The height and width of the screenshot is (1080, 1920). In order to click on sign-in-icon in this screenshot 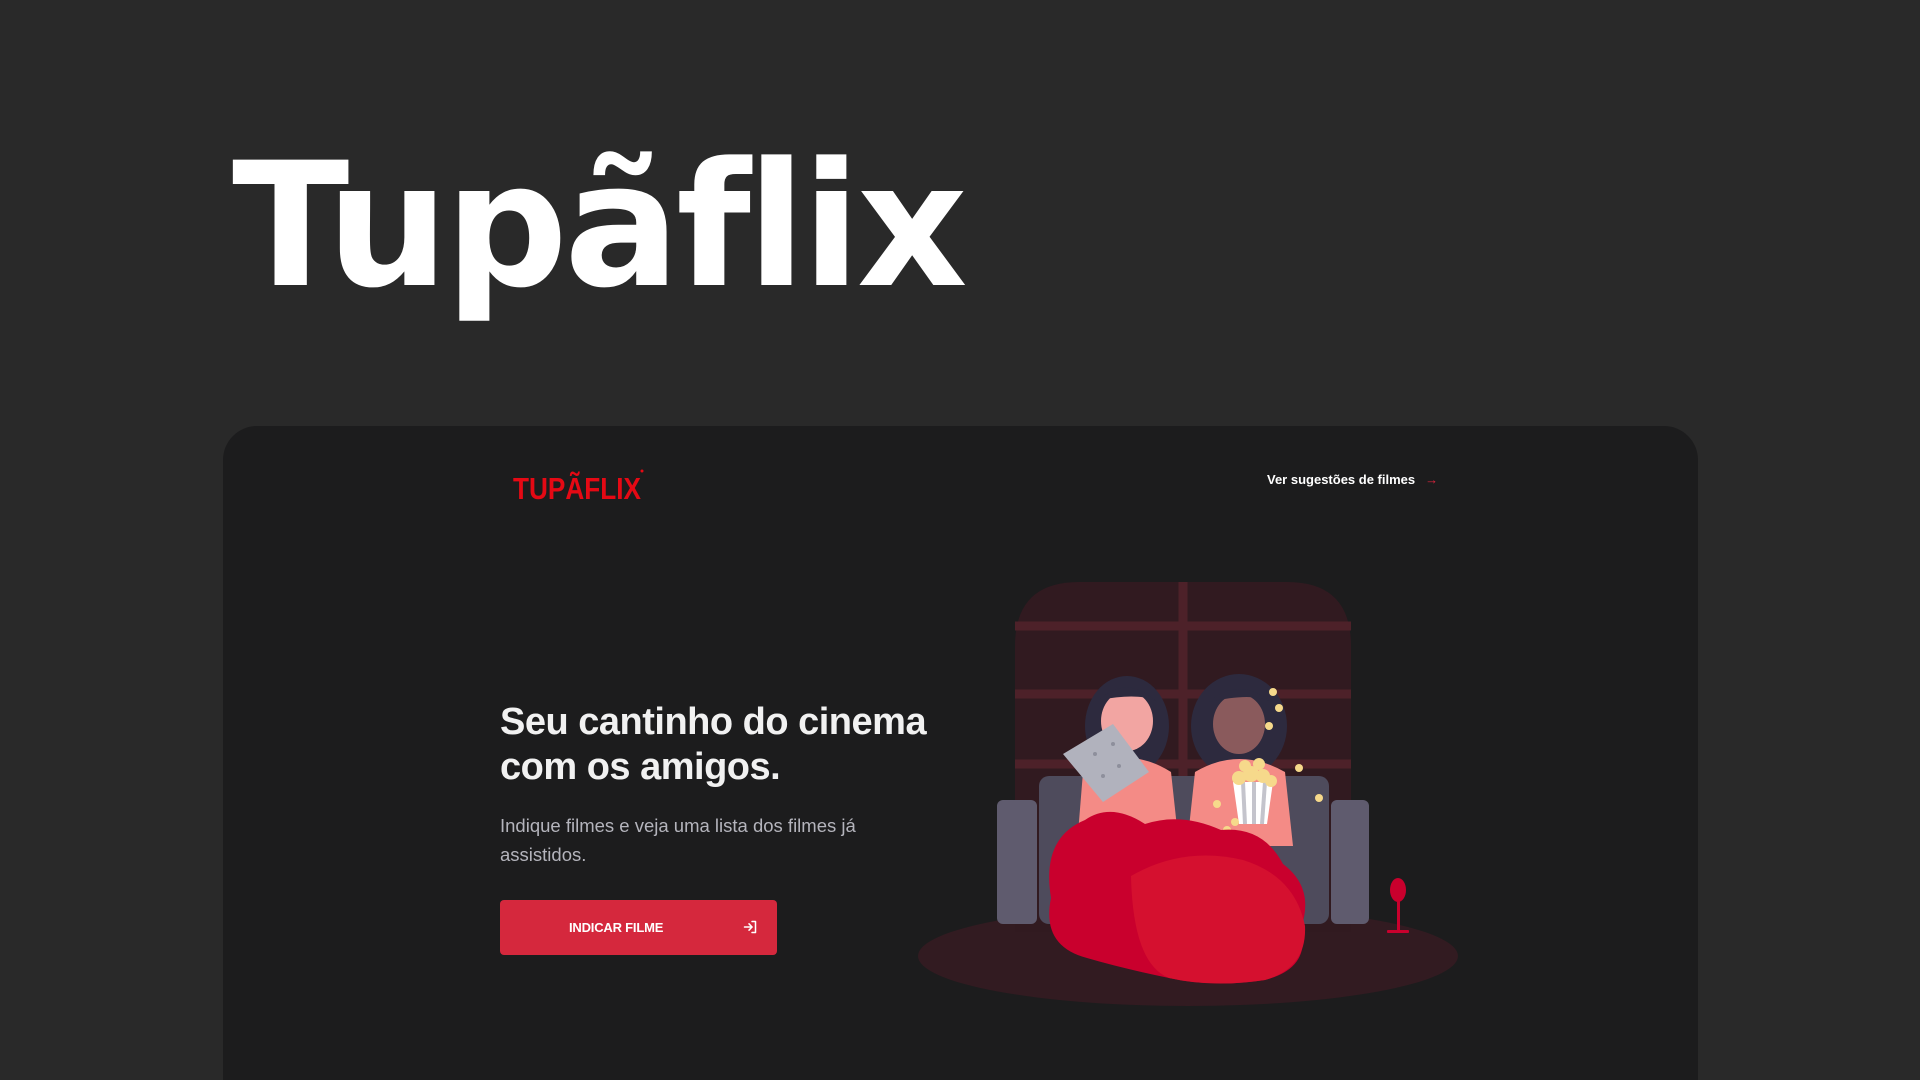, I will do `click(750, 927)`.